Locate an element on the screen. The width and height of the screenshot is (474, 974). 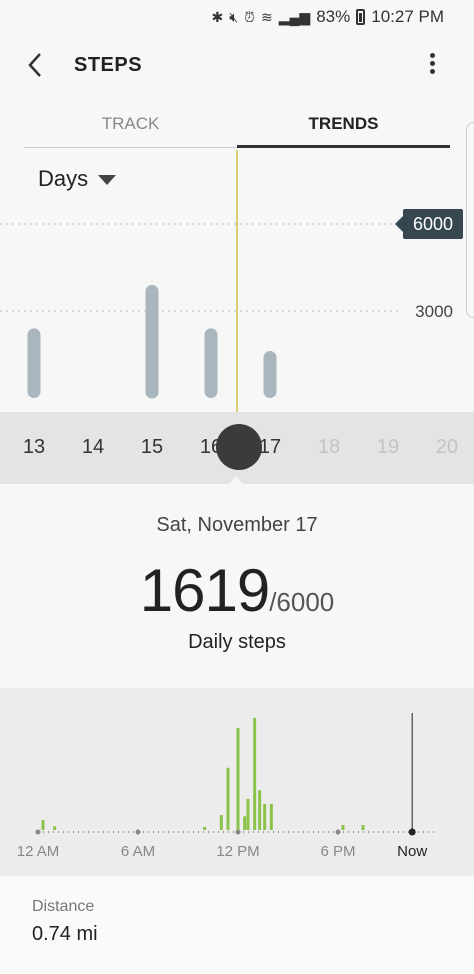
day-13: 13 is located at coordinates (34, 447).